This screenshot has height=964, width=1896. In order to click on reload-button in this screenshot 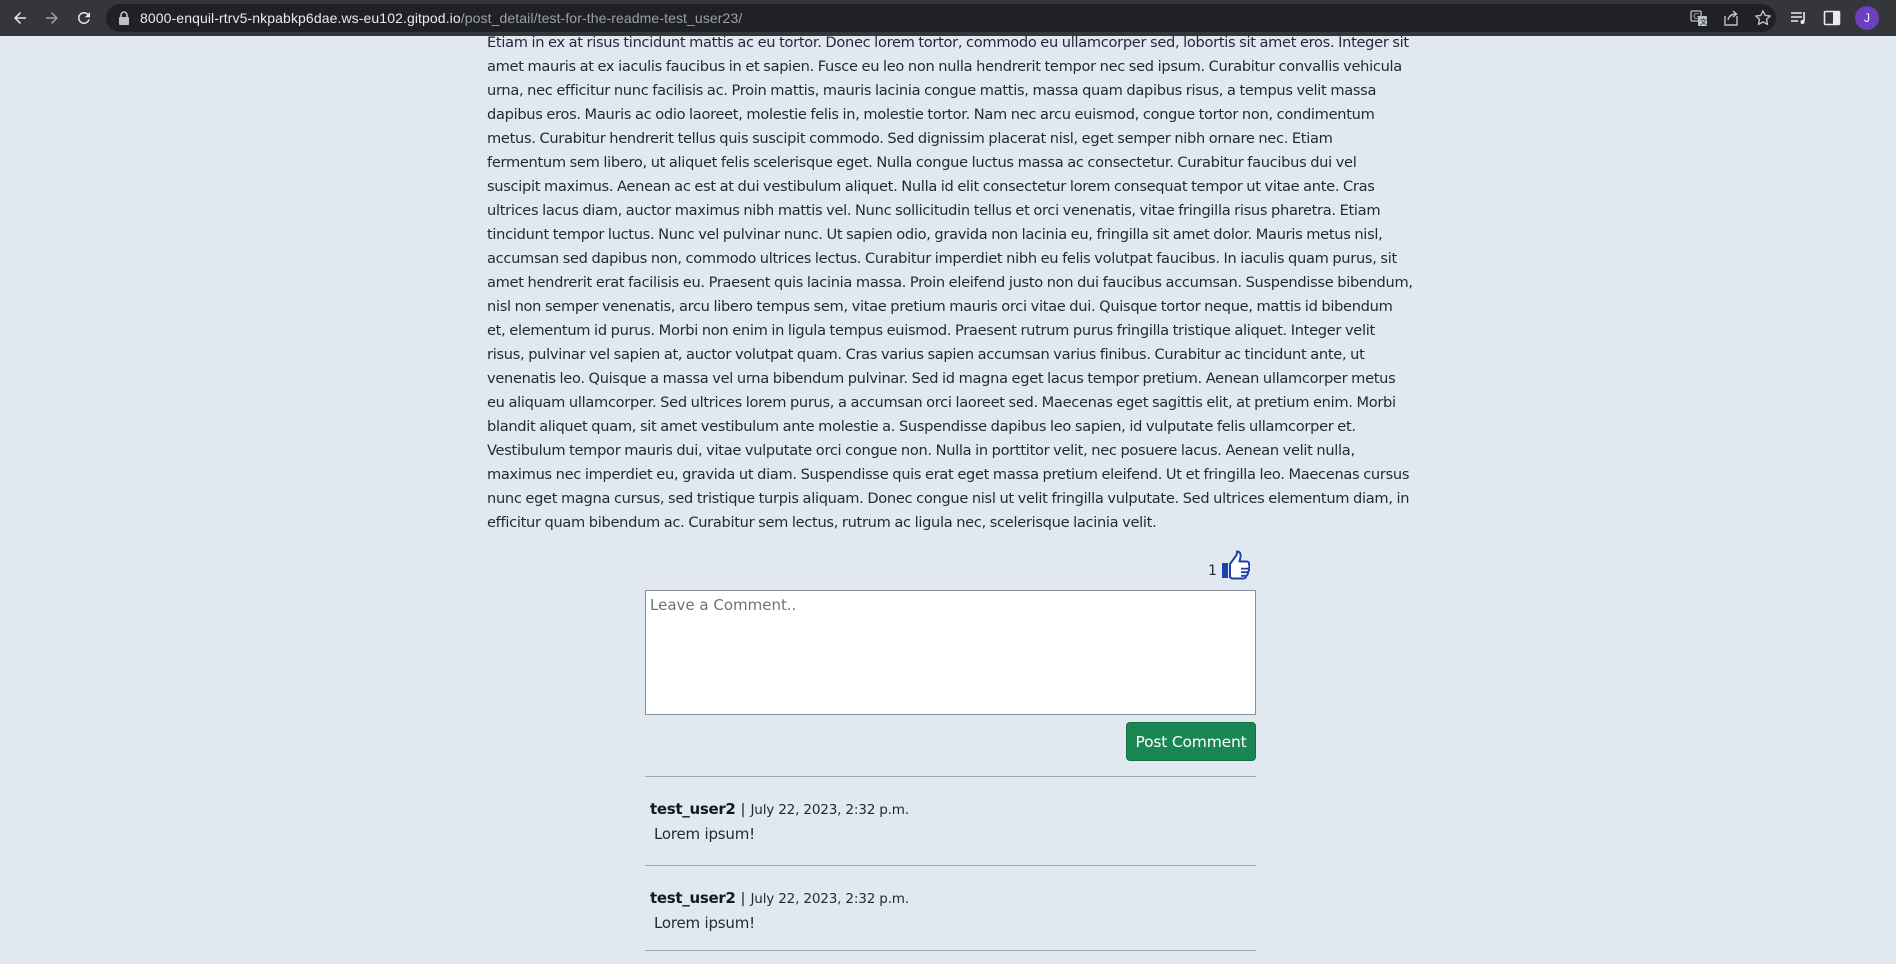, I will do `click(84, 18)`.